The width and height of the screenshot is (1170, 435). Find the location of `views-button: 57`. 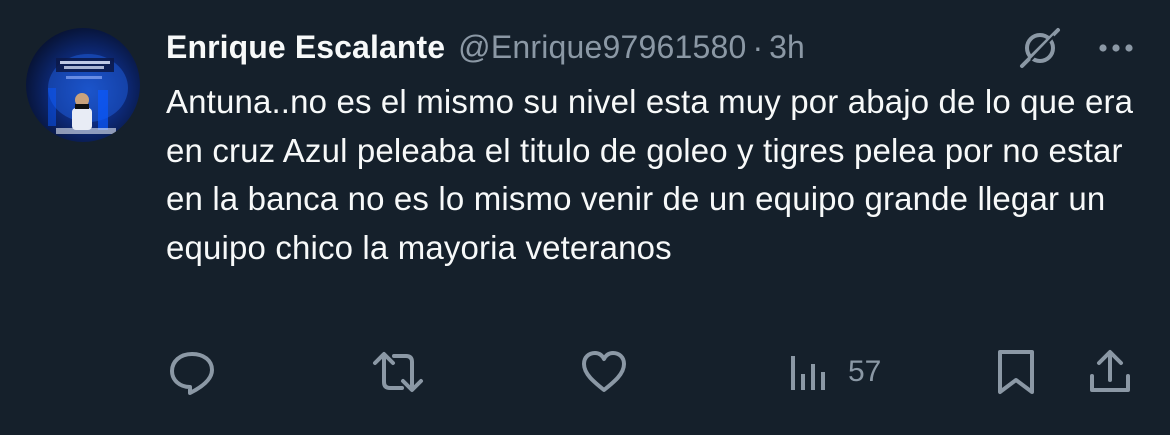

views-button: 57 is located at coordinates (833, 372).